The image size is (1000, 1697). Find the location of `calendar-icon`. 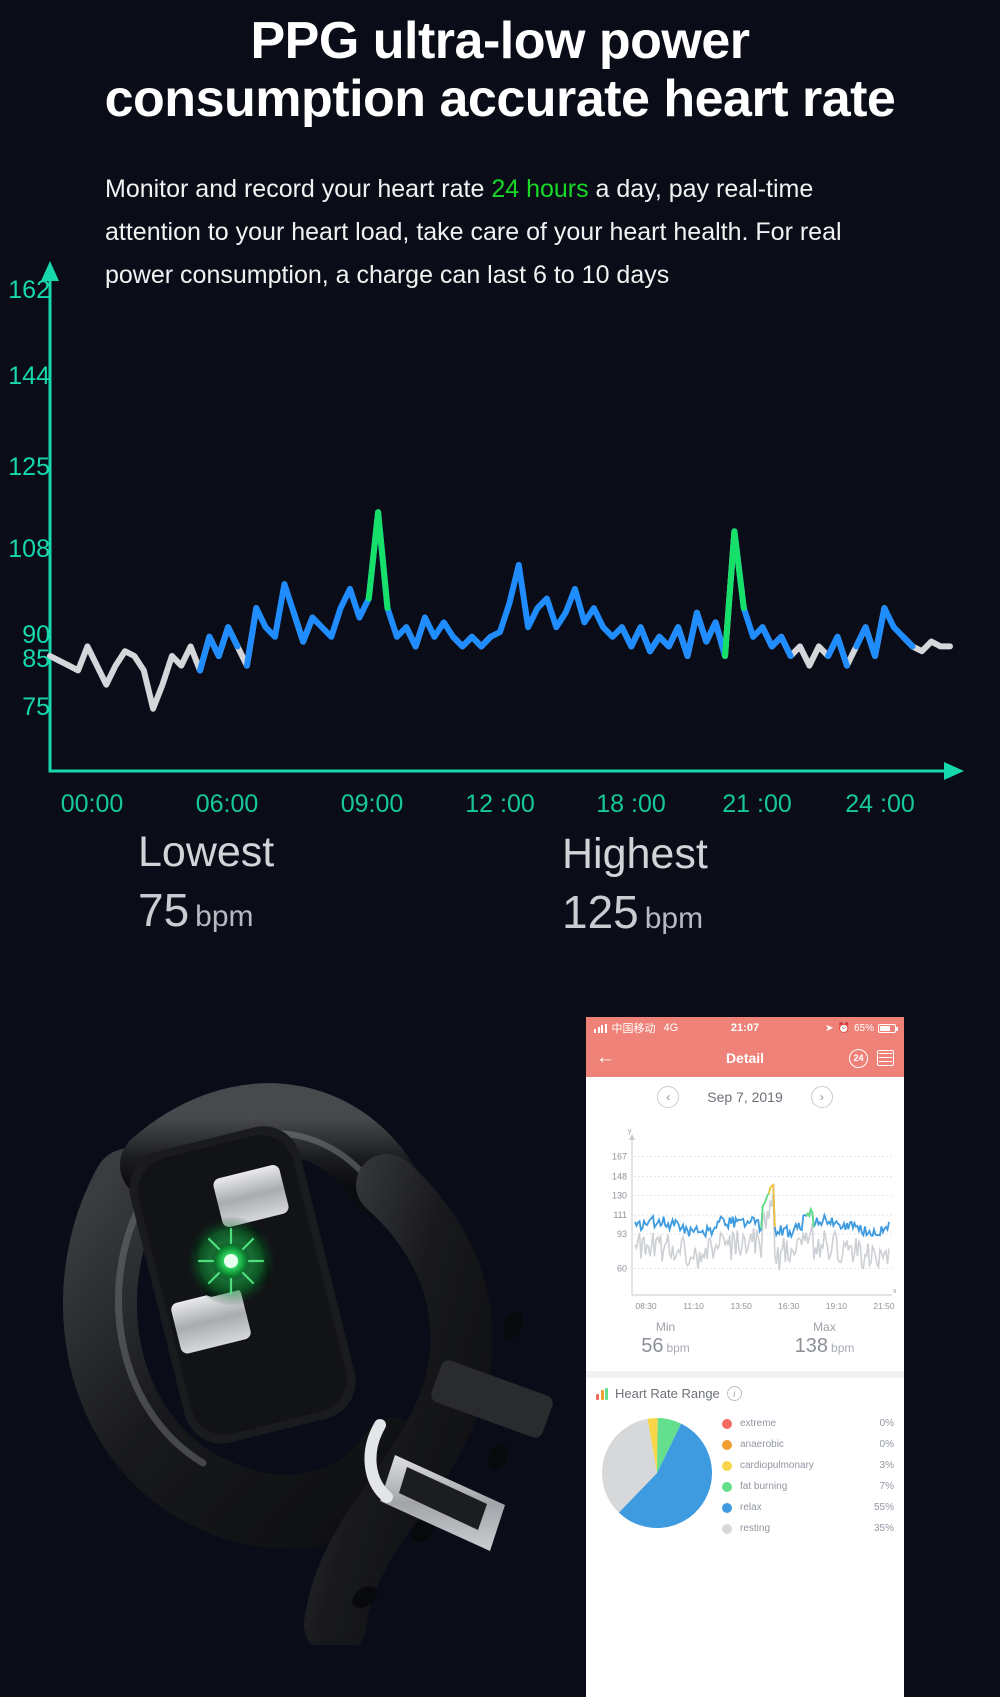

calendar-icon is located at coordinates (885, 1058).